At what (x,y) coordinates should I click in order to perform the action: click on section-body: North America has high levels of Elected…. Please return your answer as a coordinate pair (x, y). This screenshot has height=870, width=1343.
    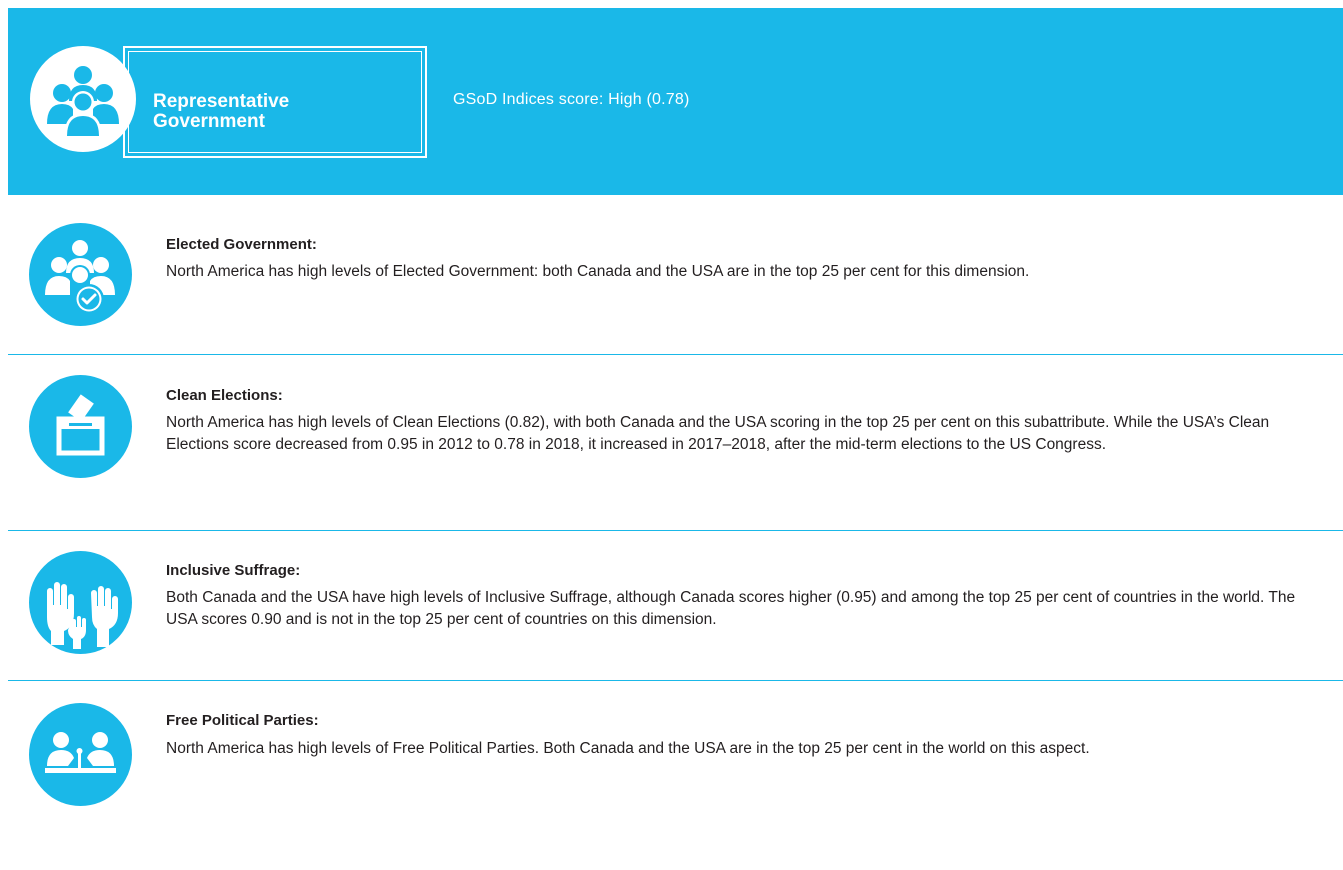
    Looking at the image, I should click on (598, 271).